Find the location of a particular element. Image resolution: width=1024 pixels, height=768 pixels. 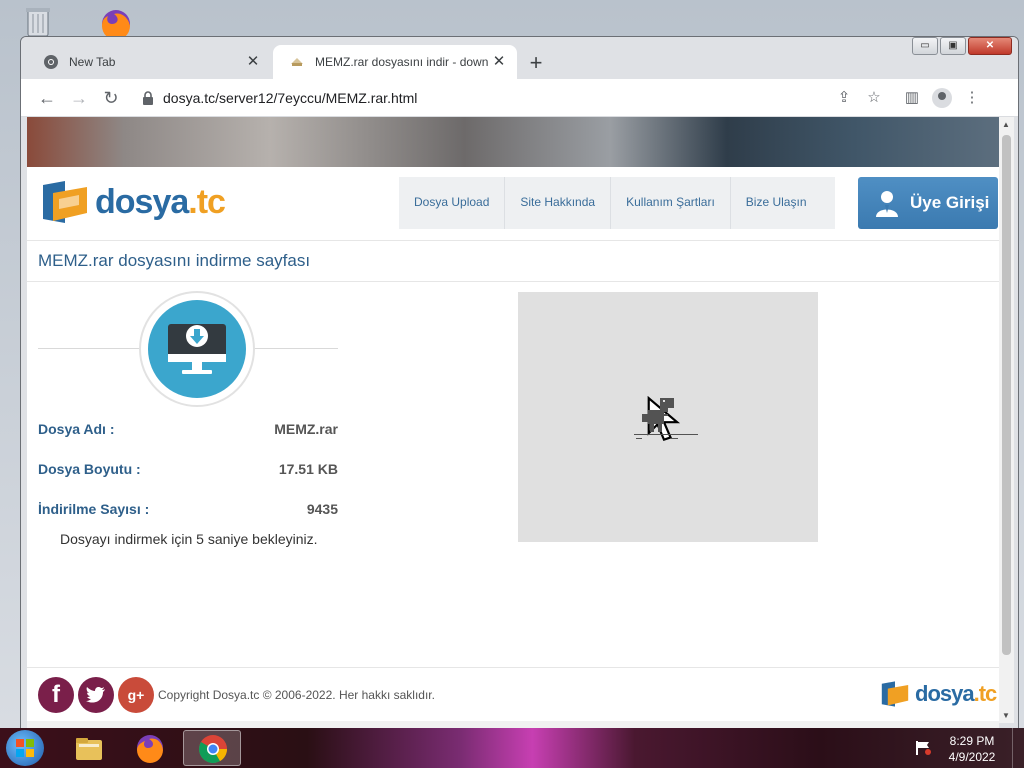

menu-item-about: Site Hakkında is located at coordinates (558, 203).